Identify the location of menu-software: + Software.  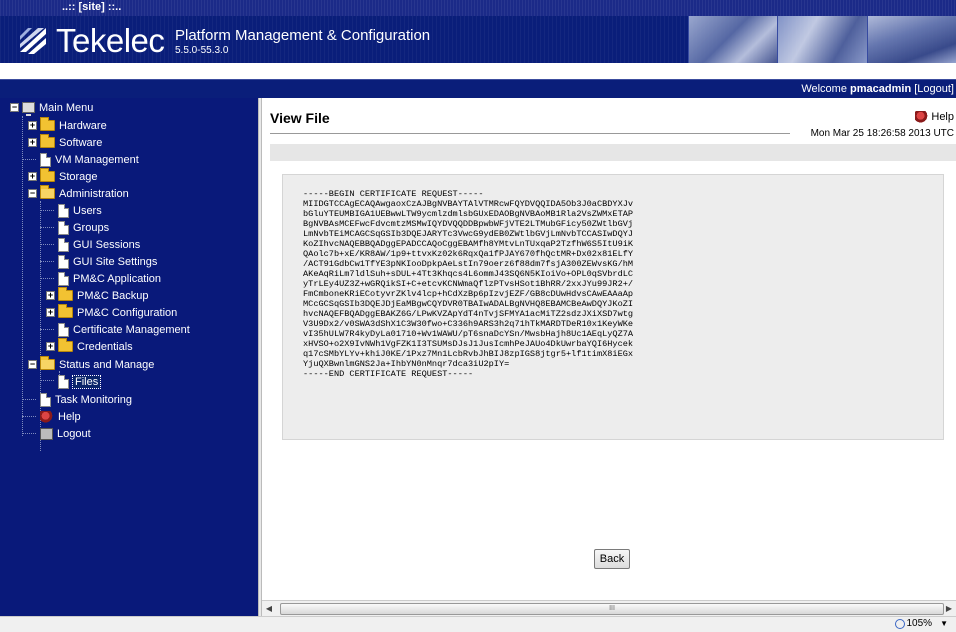
(65, 142).